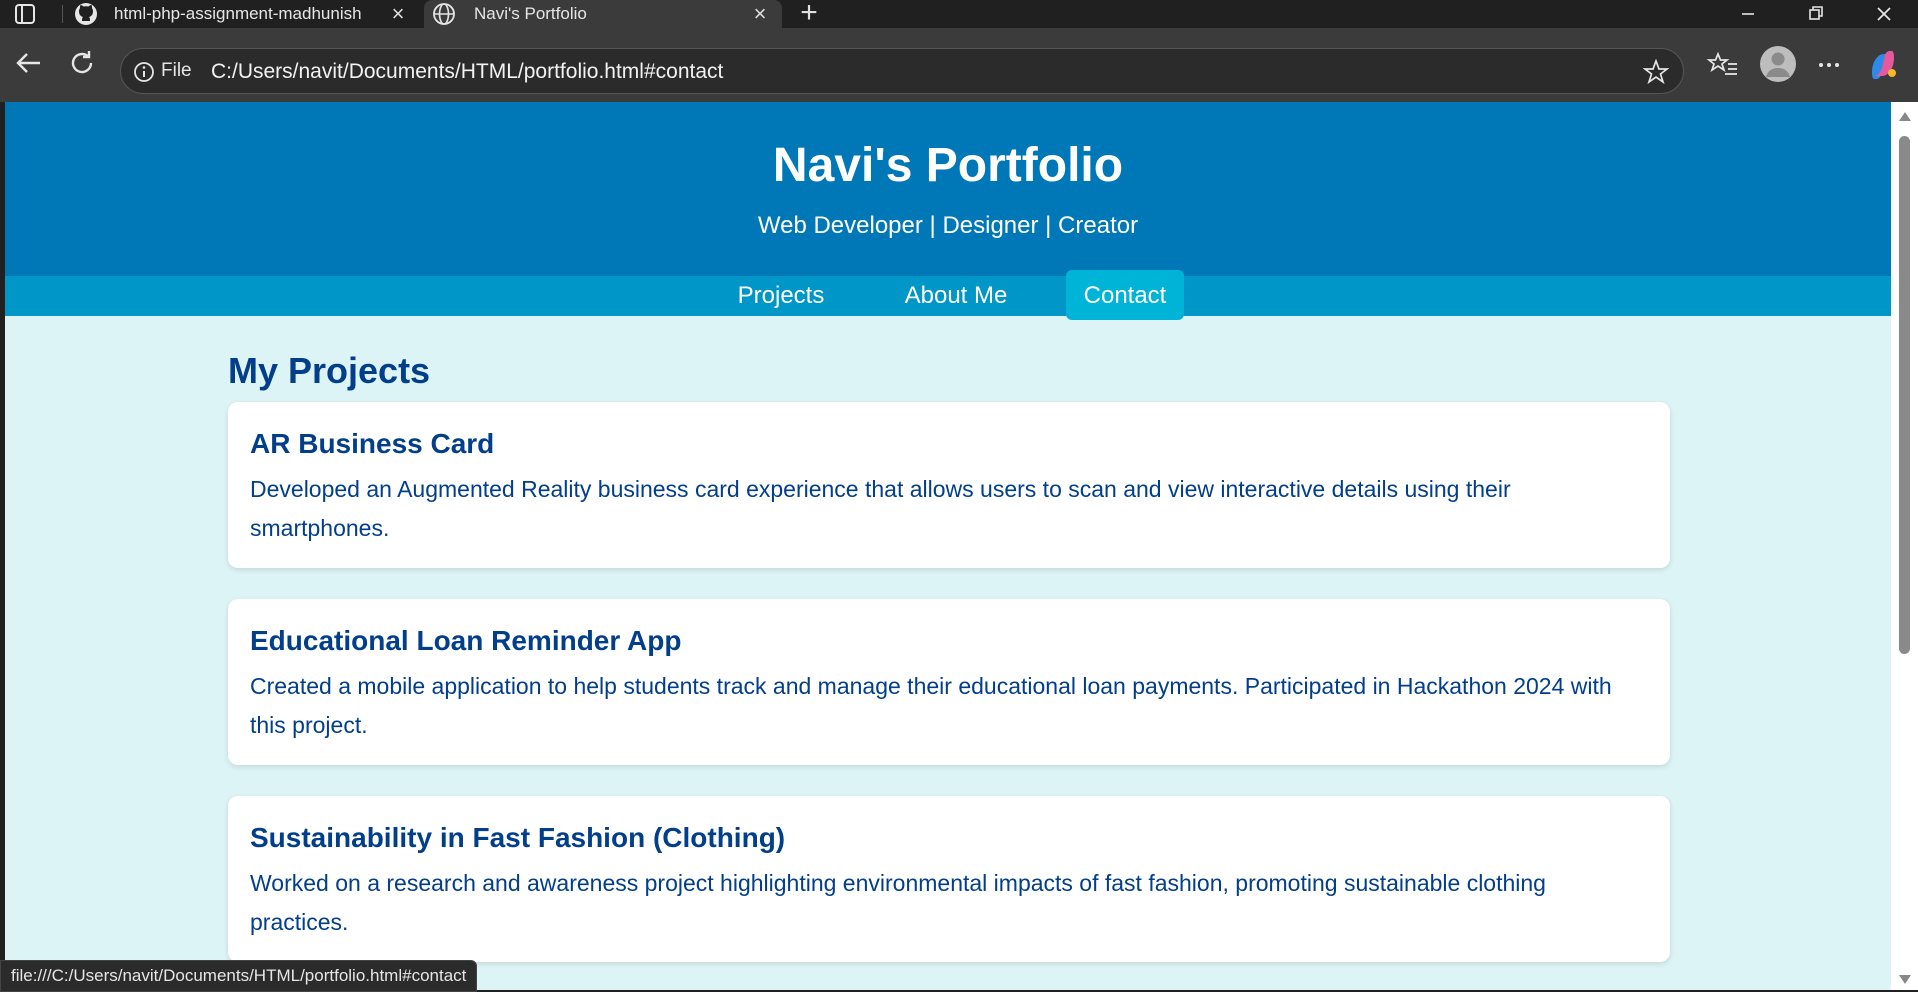  What do you see at coordinates (1748, 14) in the screenshot?
I see `minimize-icon` at bounding box center [1748, 14].